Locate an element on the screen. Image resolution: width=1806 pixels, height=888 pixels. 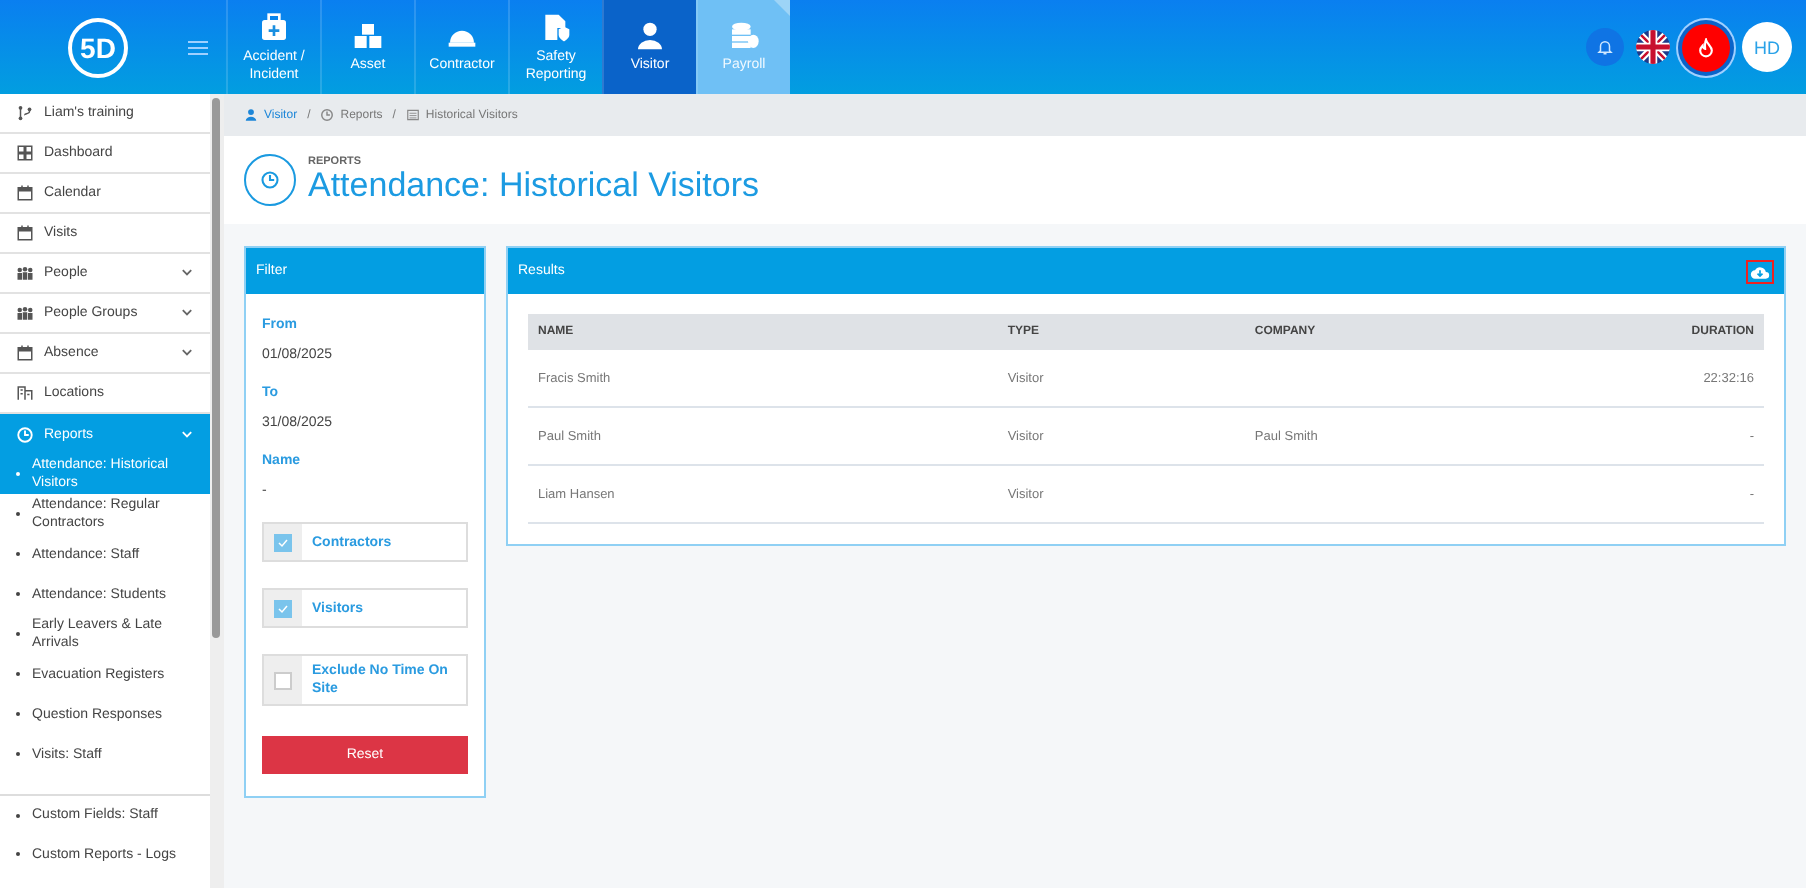
coins-icon is located at coordinates (744, 36).